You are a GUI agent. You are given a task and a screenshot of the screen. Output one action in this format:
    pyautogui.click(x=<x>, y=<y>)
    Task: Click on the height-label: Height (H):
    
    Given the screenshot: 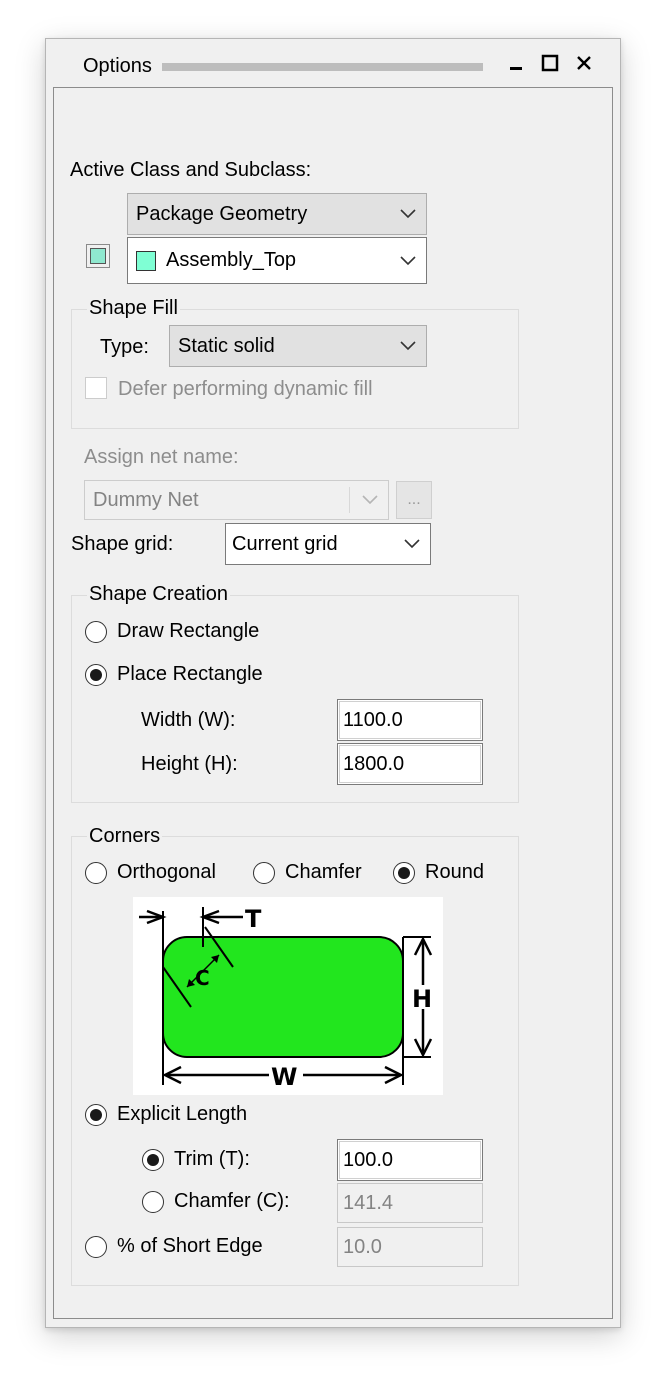 What is the action you would take?
    pyautogui.click(x=189, y=764)
    